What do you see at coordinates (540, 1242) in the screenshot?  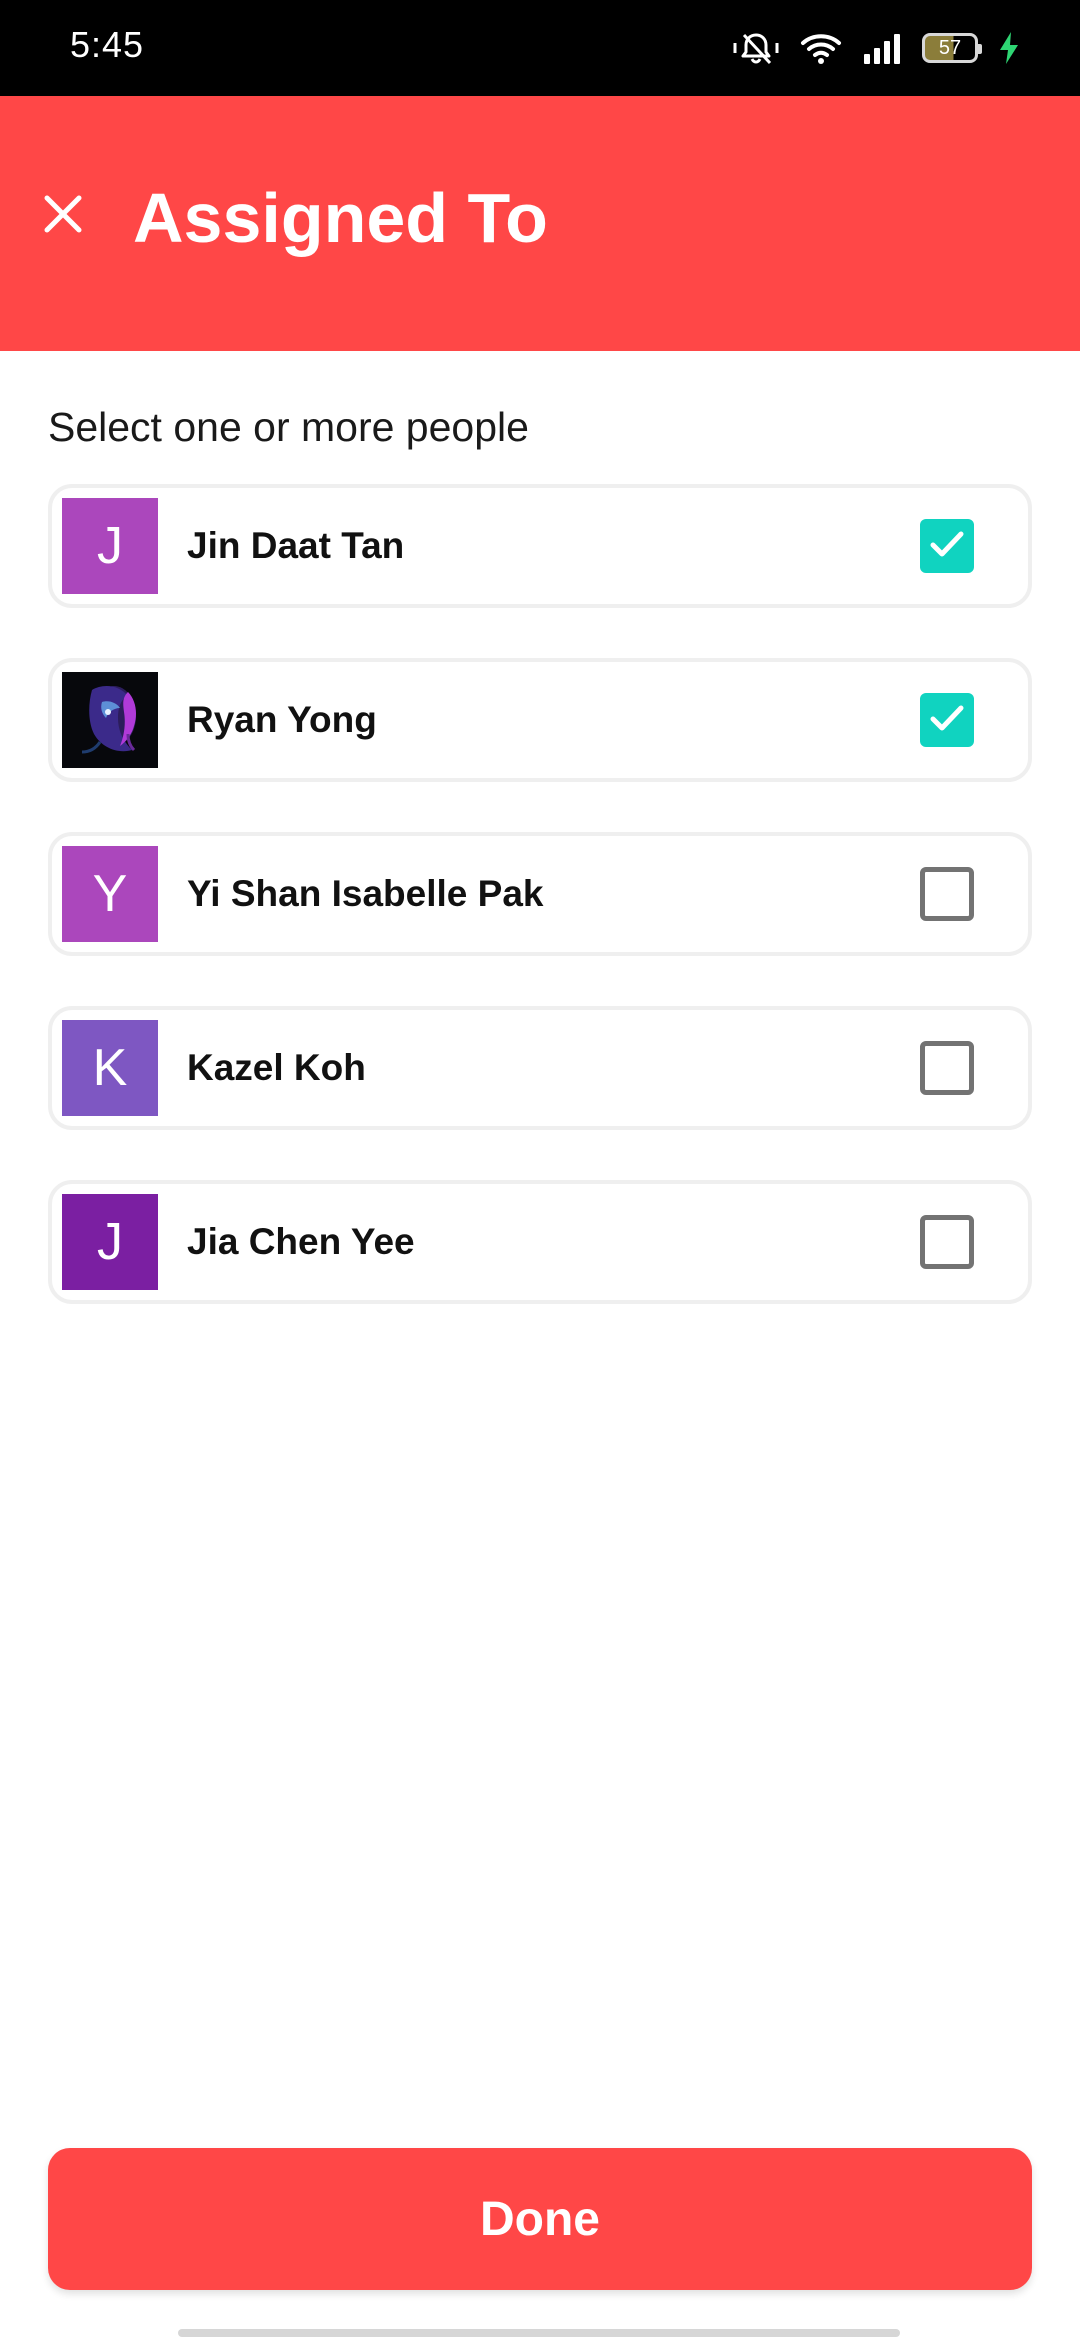 I see `person-item: J Jia Chen Yee` at bounding box center [540, 1242].